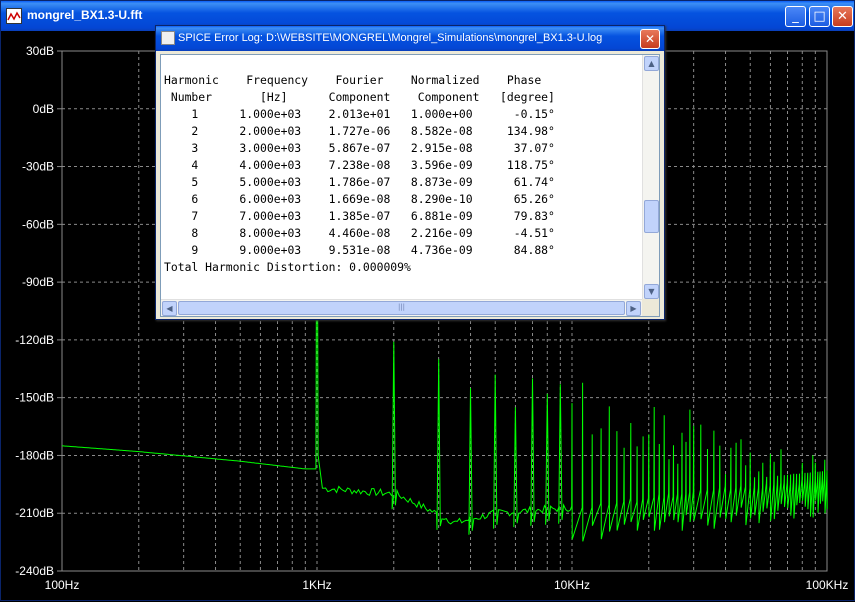  What do you see at coordinates (572, 585) in the screenshot?
I see `x-tick-label: 10KHz` at bounding box center [572, 585].